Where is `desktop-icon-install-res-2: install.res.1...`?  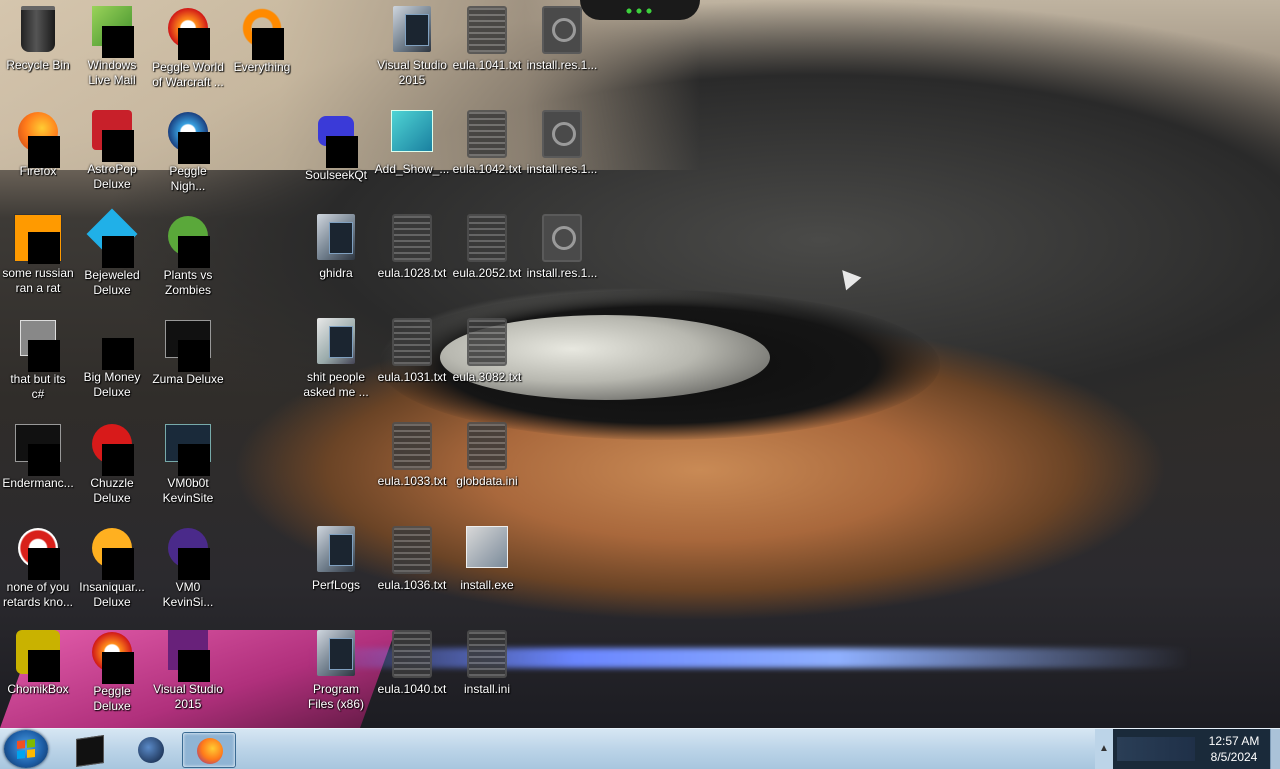
desktop-icon-install-res-2: install.res.1... is located at coordinates (562, 156).